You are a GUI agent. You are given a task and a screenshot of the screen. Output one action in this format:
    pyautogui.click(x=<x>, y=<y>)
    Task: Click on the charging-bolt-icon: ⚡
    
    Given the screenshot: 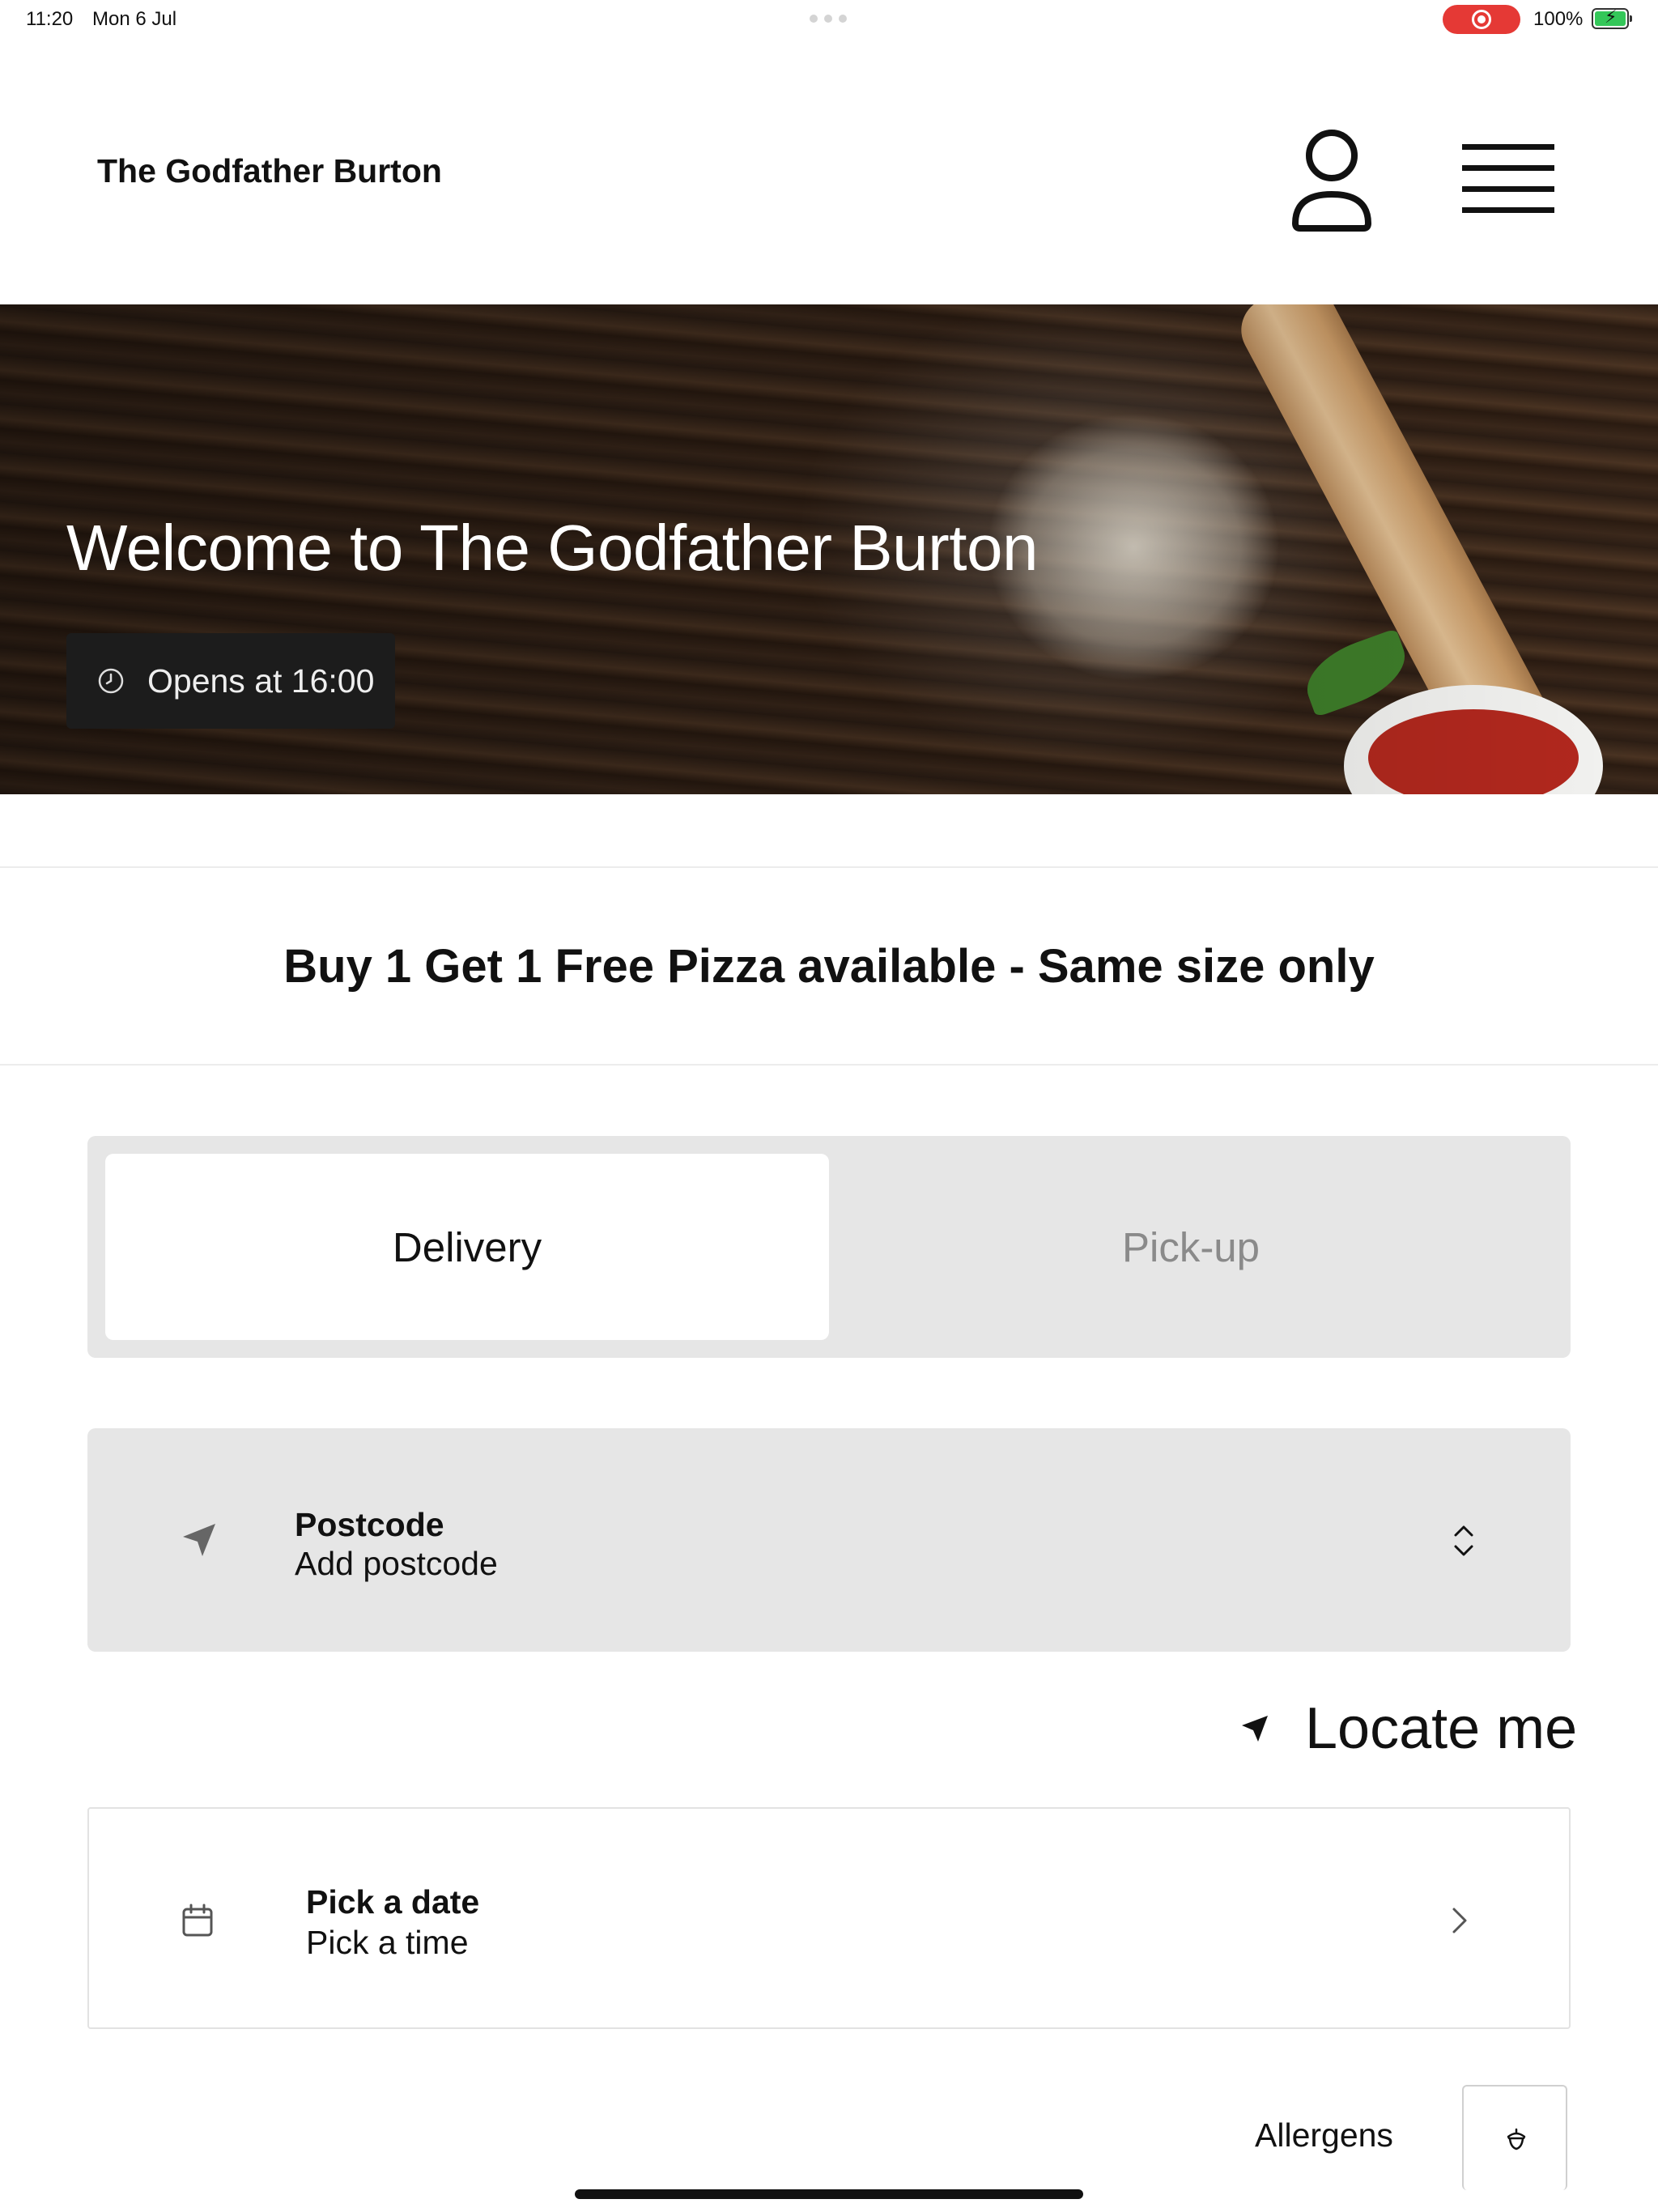 What is the action you would take?
    pyautogui.click(x=1611, y=16)
    